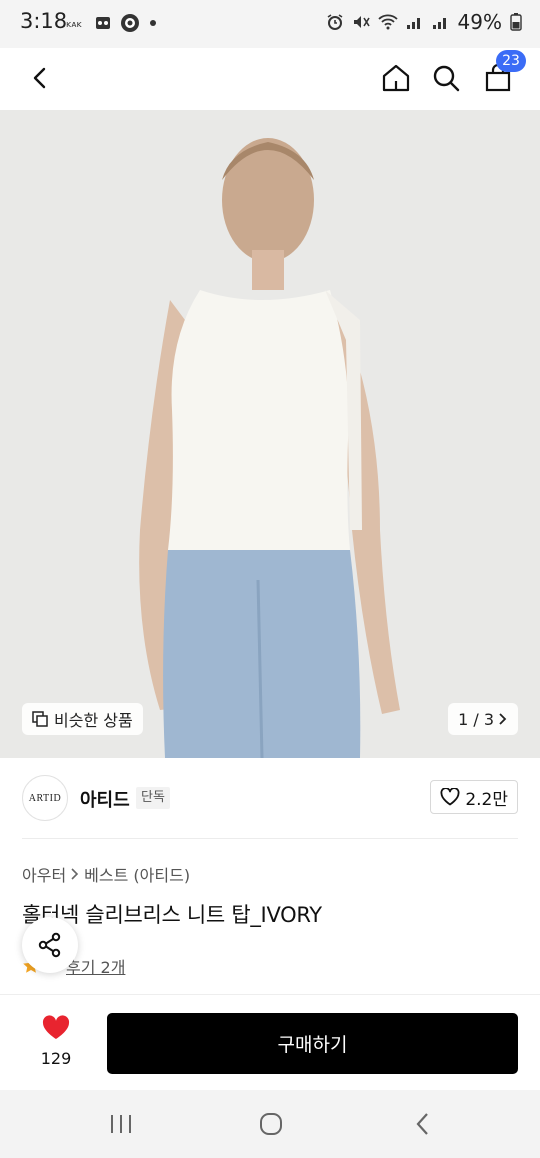 This screenshot has width=540, height=1158. Describe the element at coordinates (476, 719) in the screenshot. I see `page-indicator-text: 1 / 3` at that location.